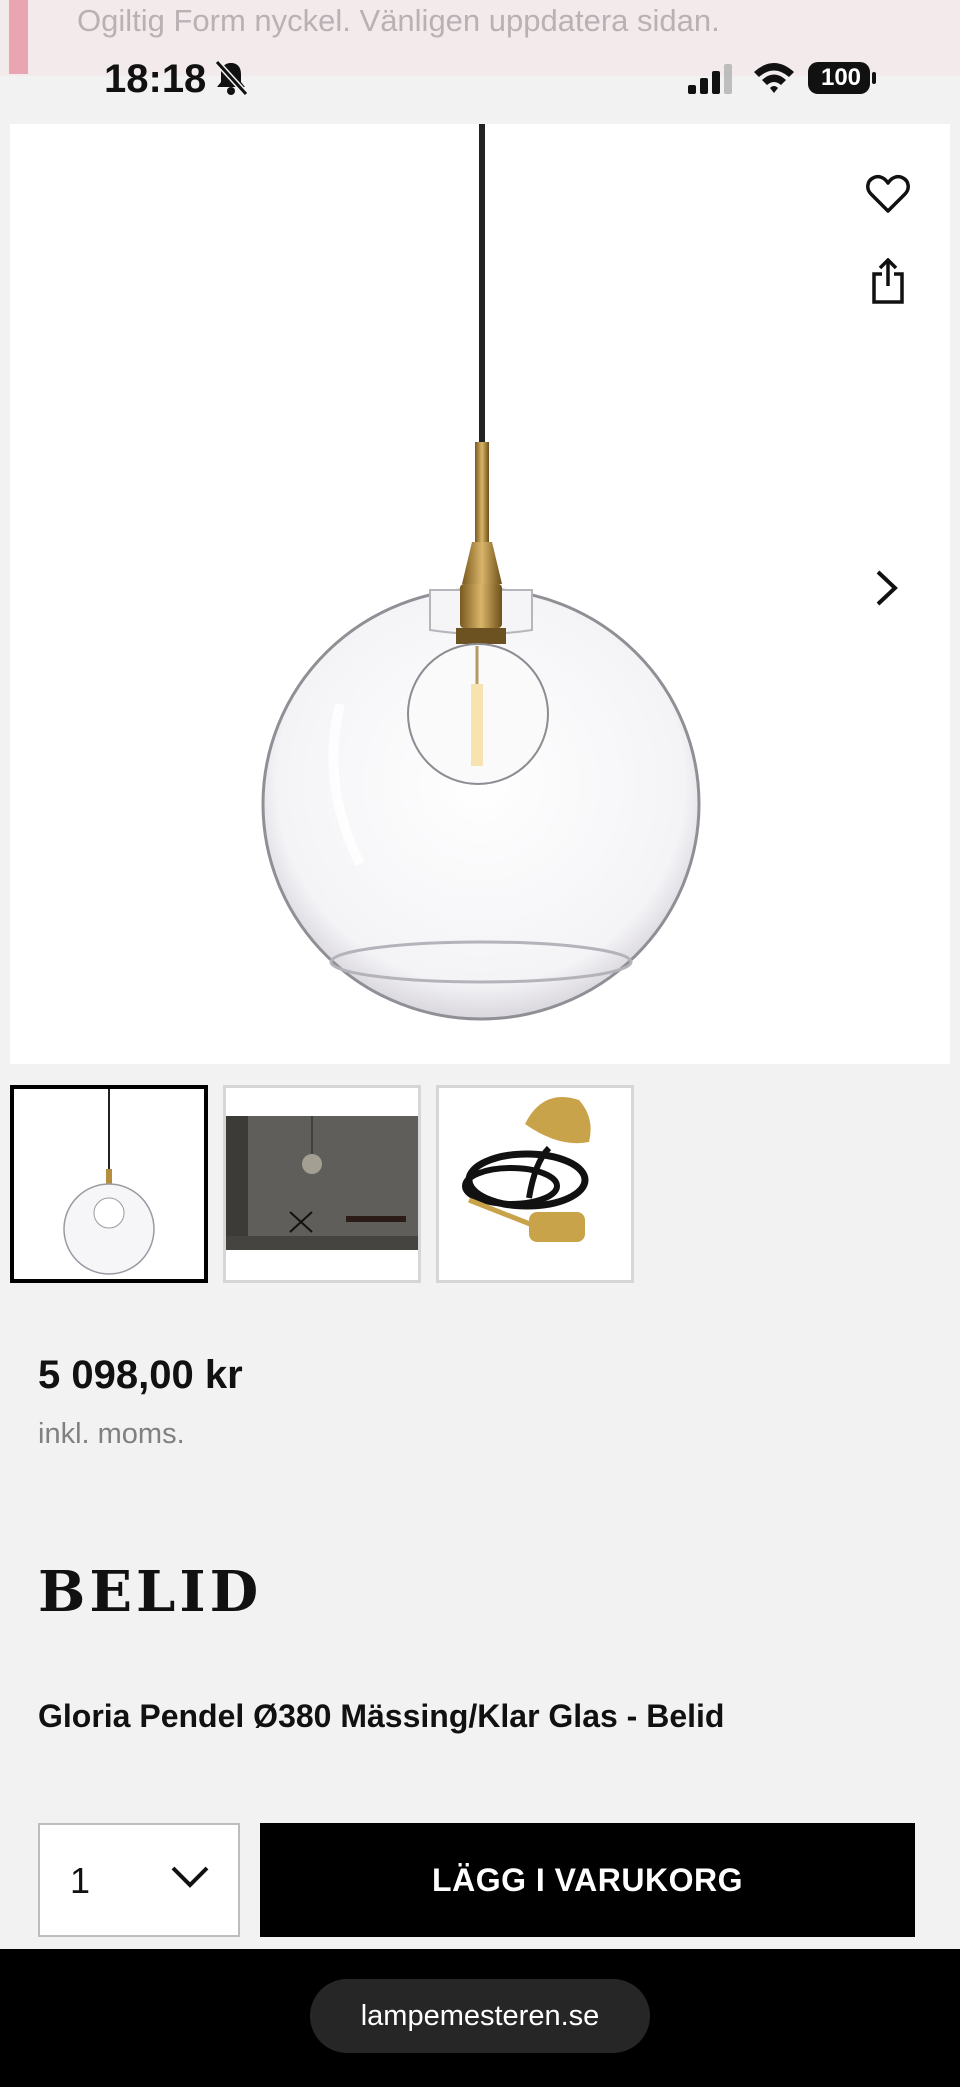  I want to click on pendant-lamp-photo, so click(109, 1182).